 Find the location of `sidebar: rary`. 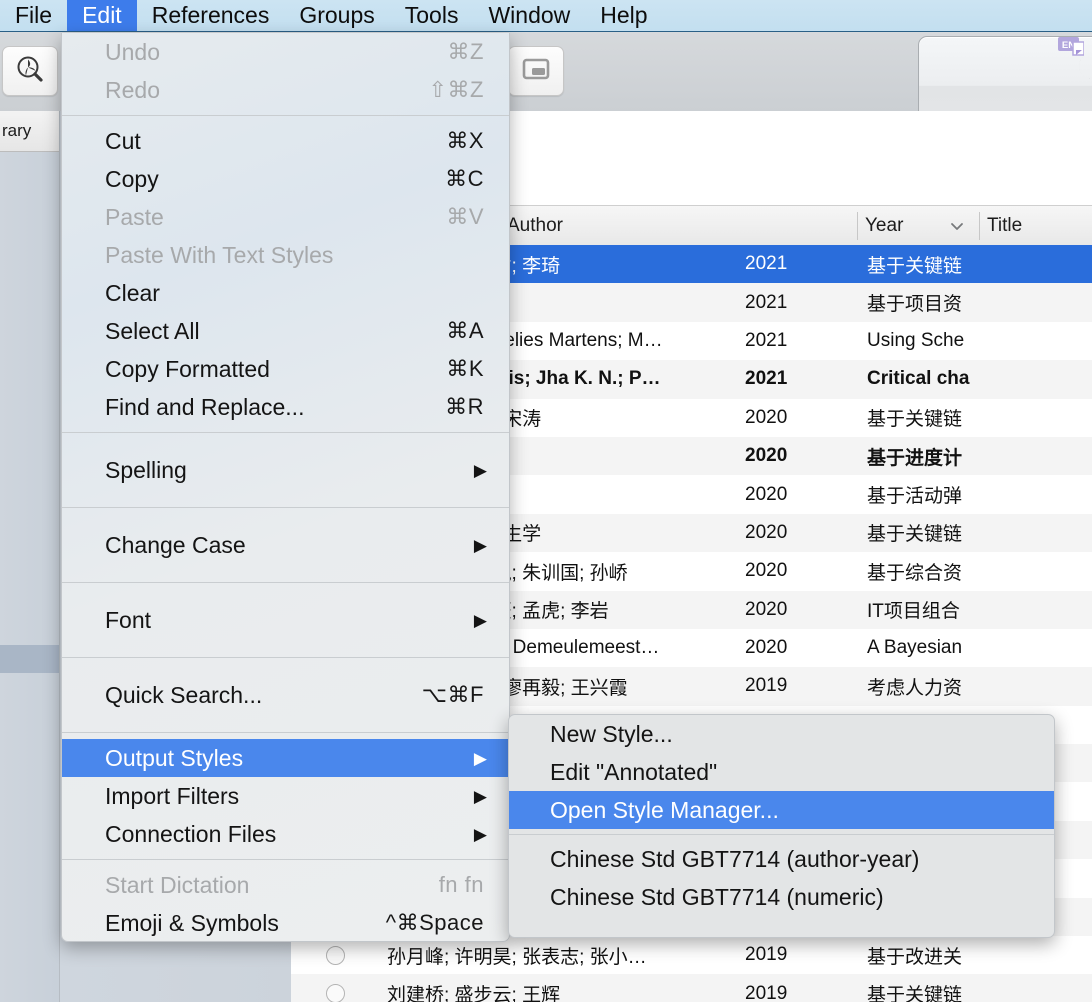

sidebar: rary is located at coordinates (30, 556).